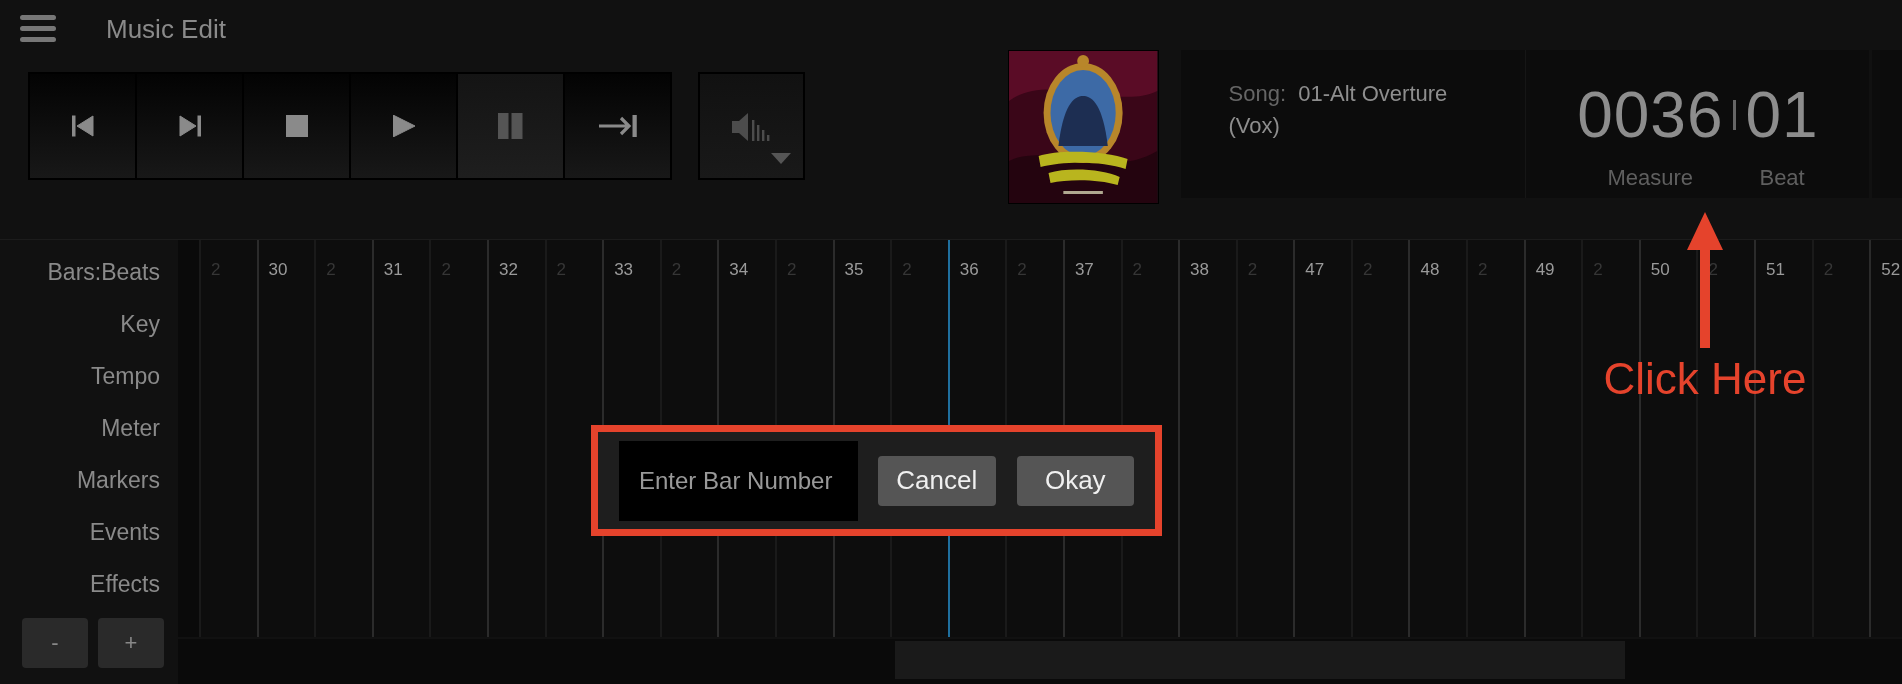 Image resolution: width=1902 pixels, height=684 pixels. What do you see at coordinates (508, 269) in the screenshot?
I see `bar-number: 32` at bounding box center [508, 269].